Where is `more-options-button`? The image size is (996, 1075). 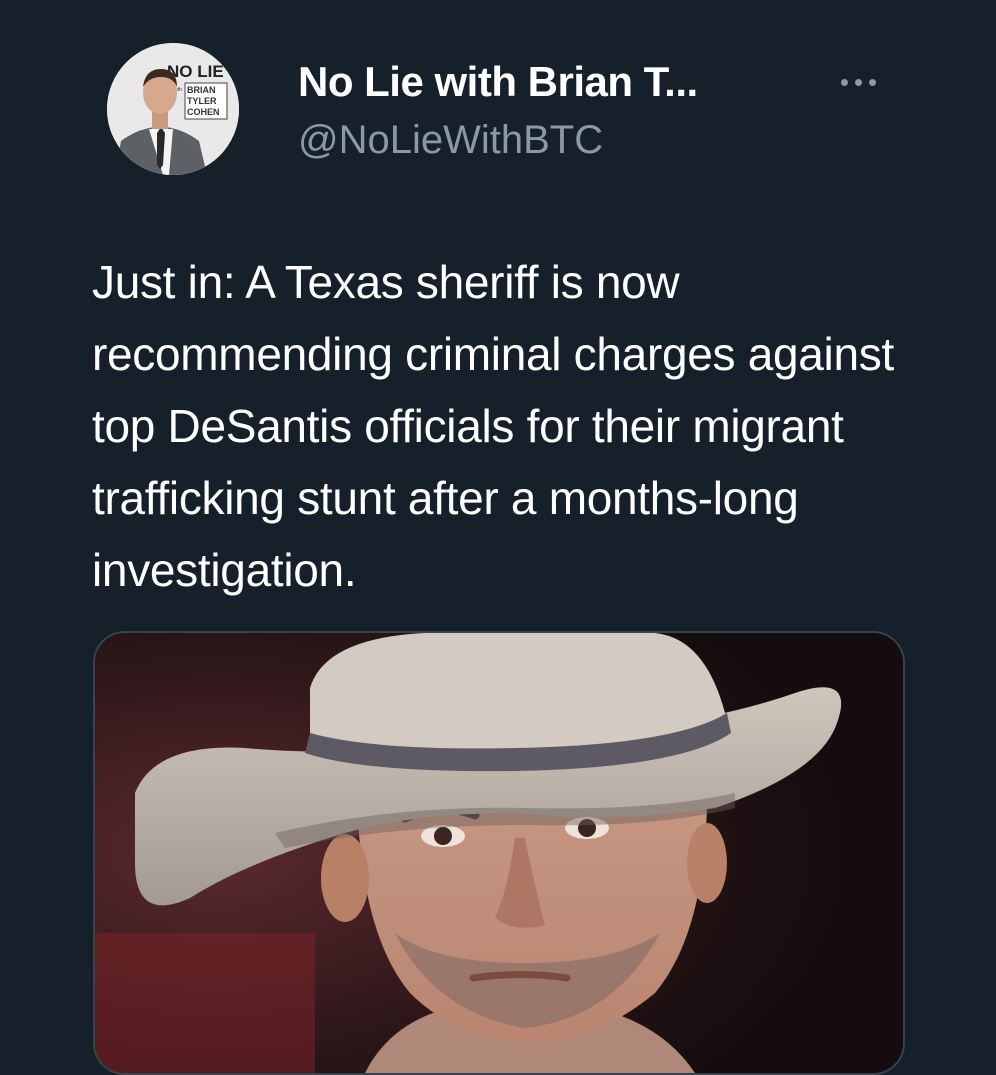 more-options-button is located at coordinates (858, 82).